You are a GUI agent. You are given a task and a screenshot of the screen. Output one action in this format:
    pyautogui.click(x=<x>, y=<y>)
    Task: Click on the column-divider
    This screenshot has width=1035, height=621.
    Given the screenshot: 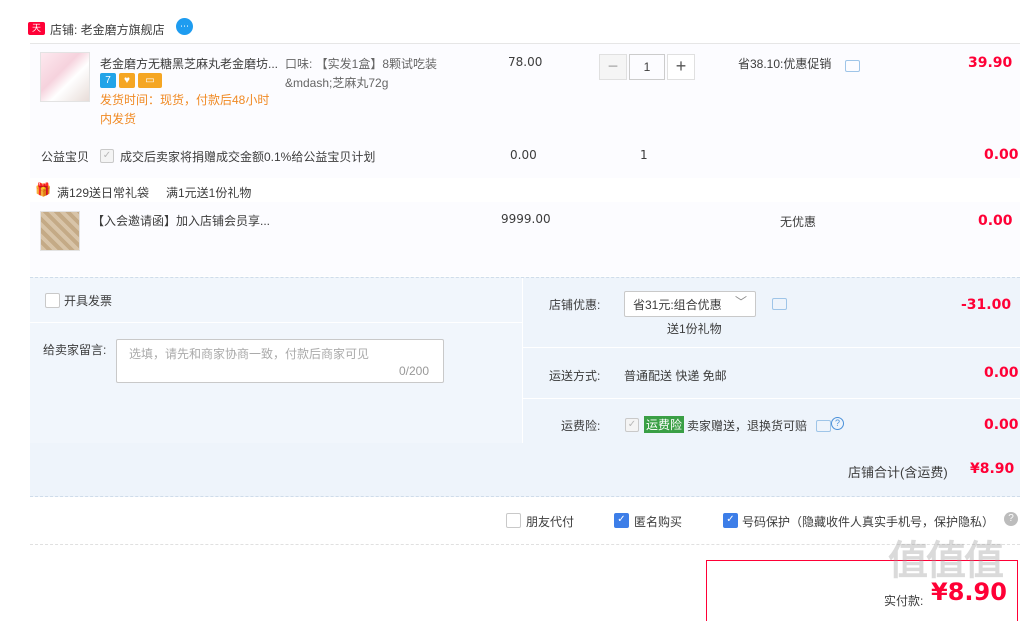 What is the action you would take?
    pyautogui.click(x=522, y=360)
    